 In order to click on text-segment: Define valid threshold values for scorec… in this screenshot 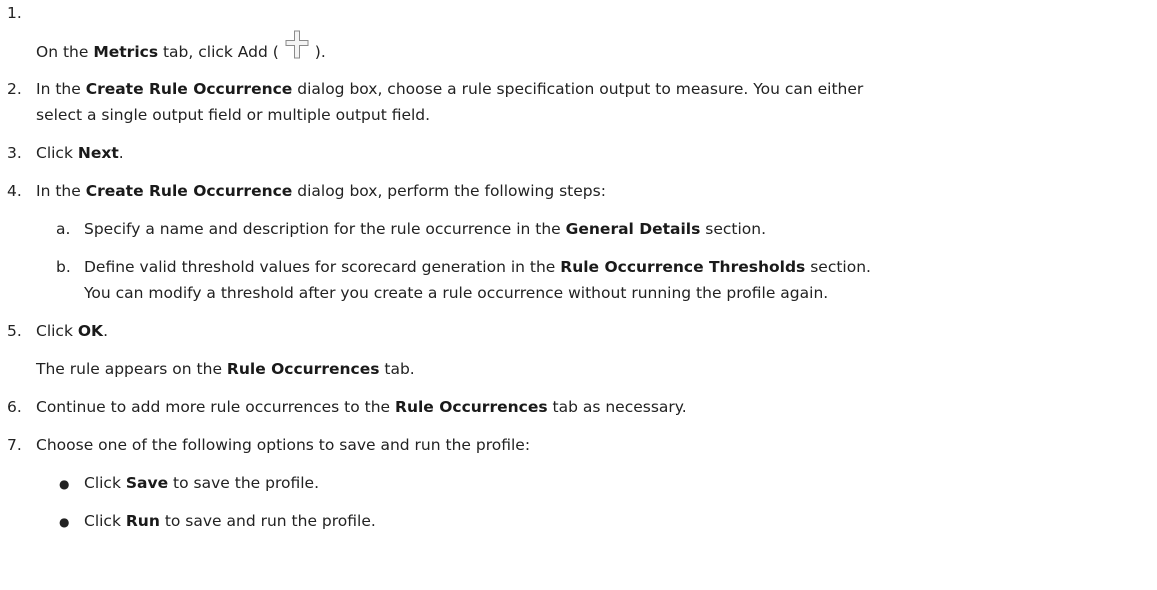, I will do `click(322, 267)`.